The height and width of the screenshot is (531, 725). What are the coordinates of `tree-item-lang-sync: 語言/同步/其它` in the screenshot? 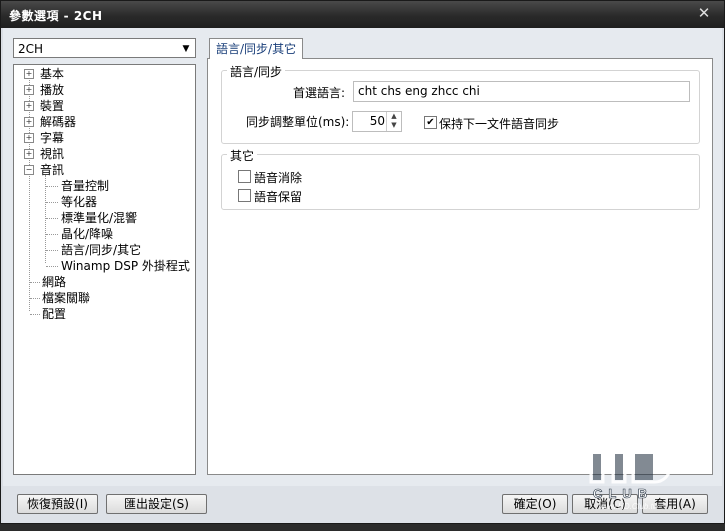 It's located at (101, 250).